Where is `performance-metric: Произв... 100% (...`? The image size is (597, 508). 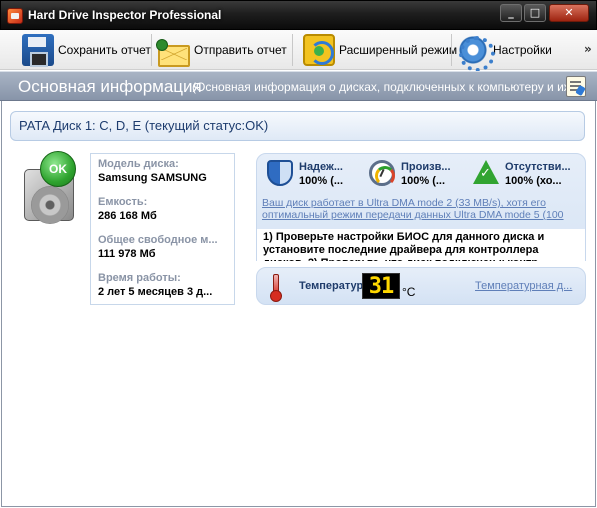
performance-metric: Произв... 100% (... is located at coordinates (421, 176).